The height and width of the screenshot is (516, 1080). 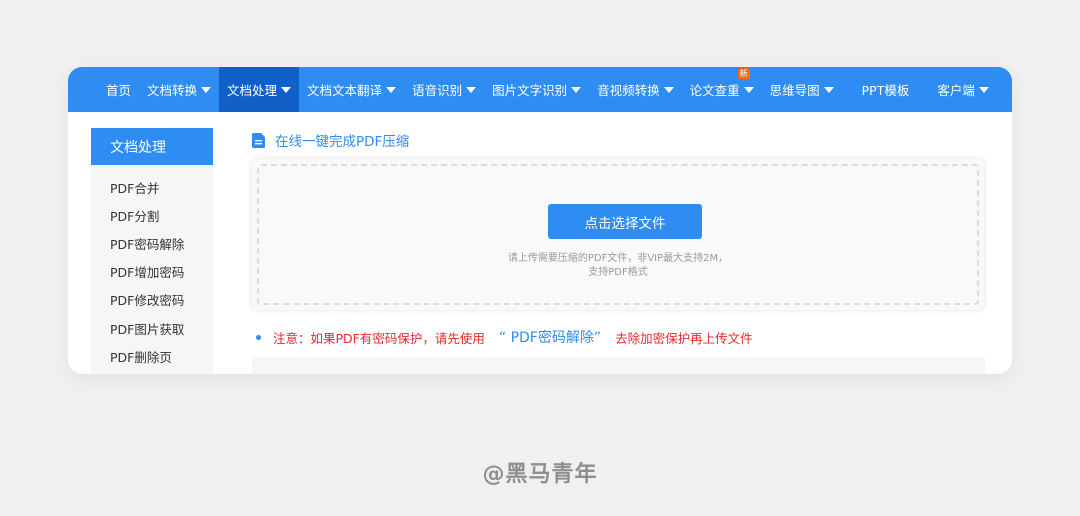 What do you see at coordinates (550, 337) in the screenshot?
I see `pdf-remove-password-link: “ PDF密码解除”` at bounding box center [550, 337].